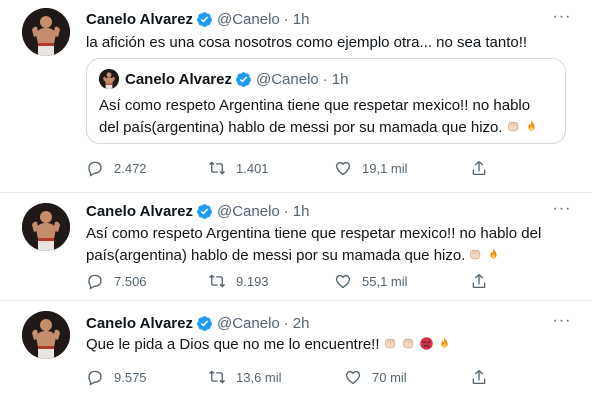  I want to click on reply-button: 7.506, so click(116, 281).